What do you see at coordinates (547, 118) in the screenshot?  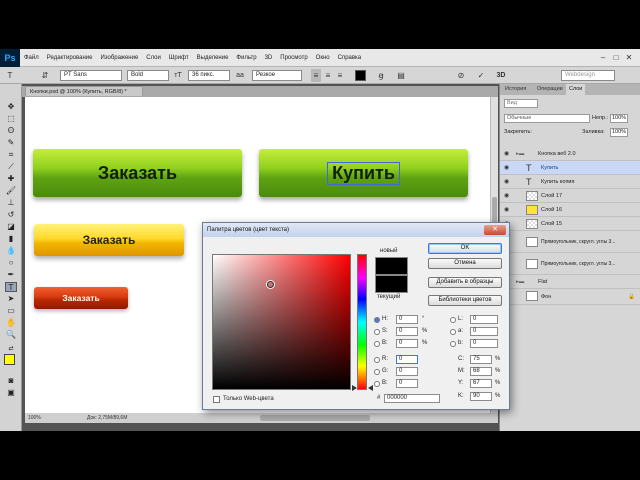 I see `blend-mode-select: Обычные` at bounding box center [547, 118].